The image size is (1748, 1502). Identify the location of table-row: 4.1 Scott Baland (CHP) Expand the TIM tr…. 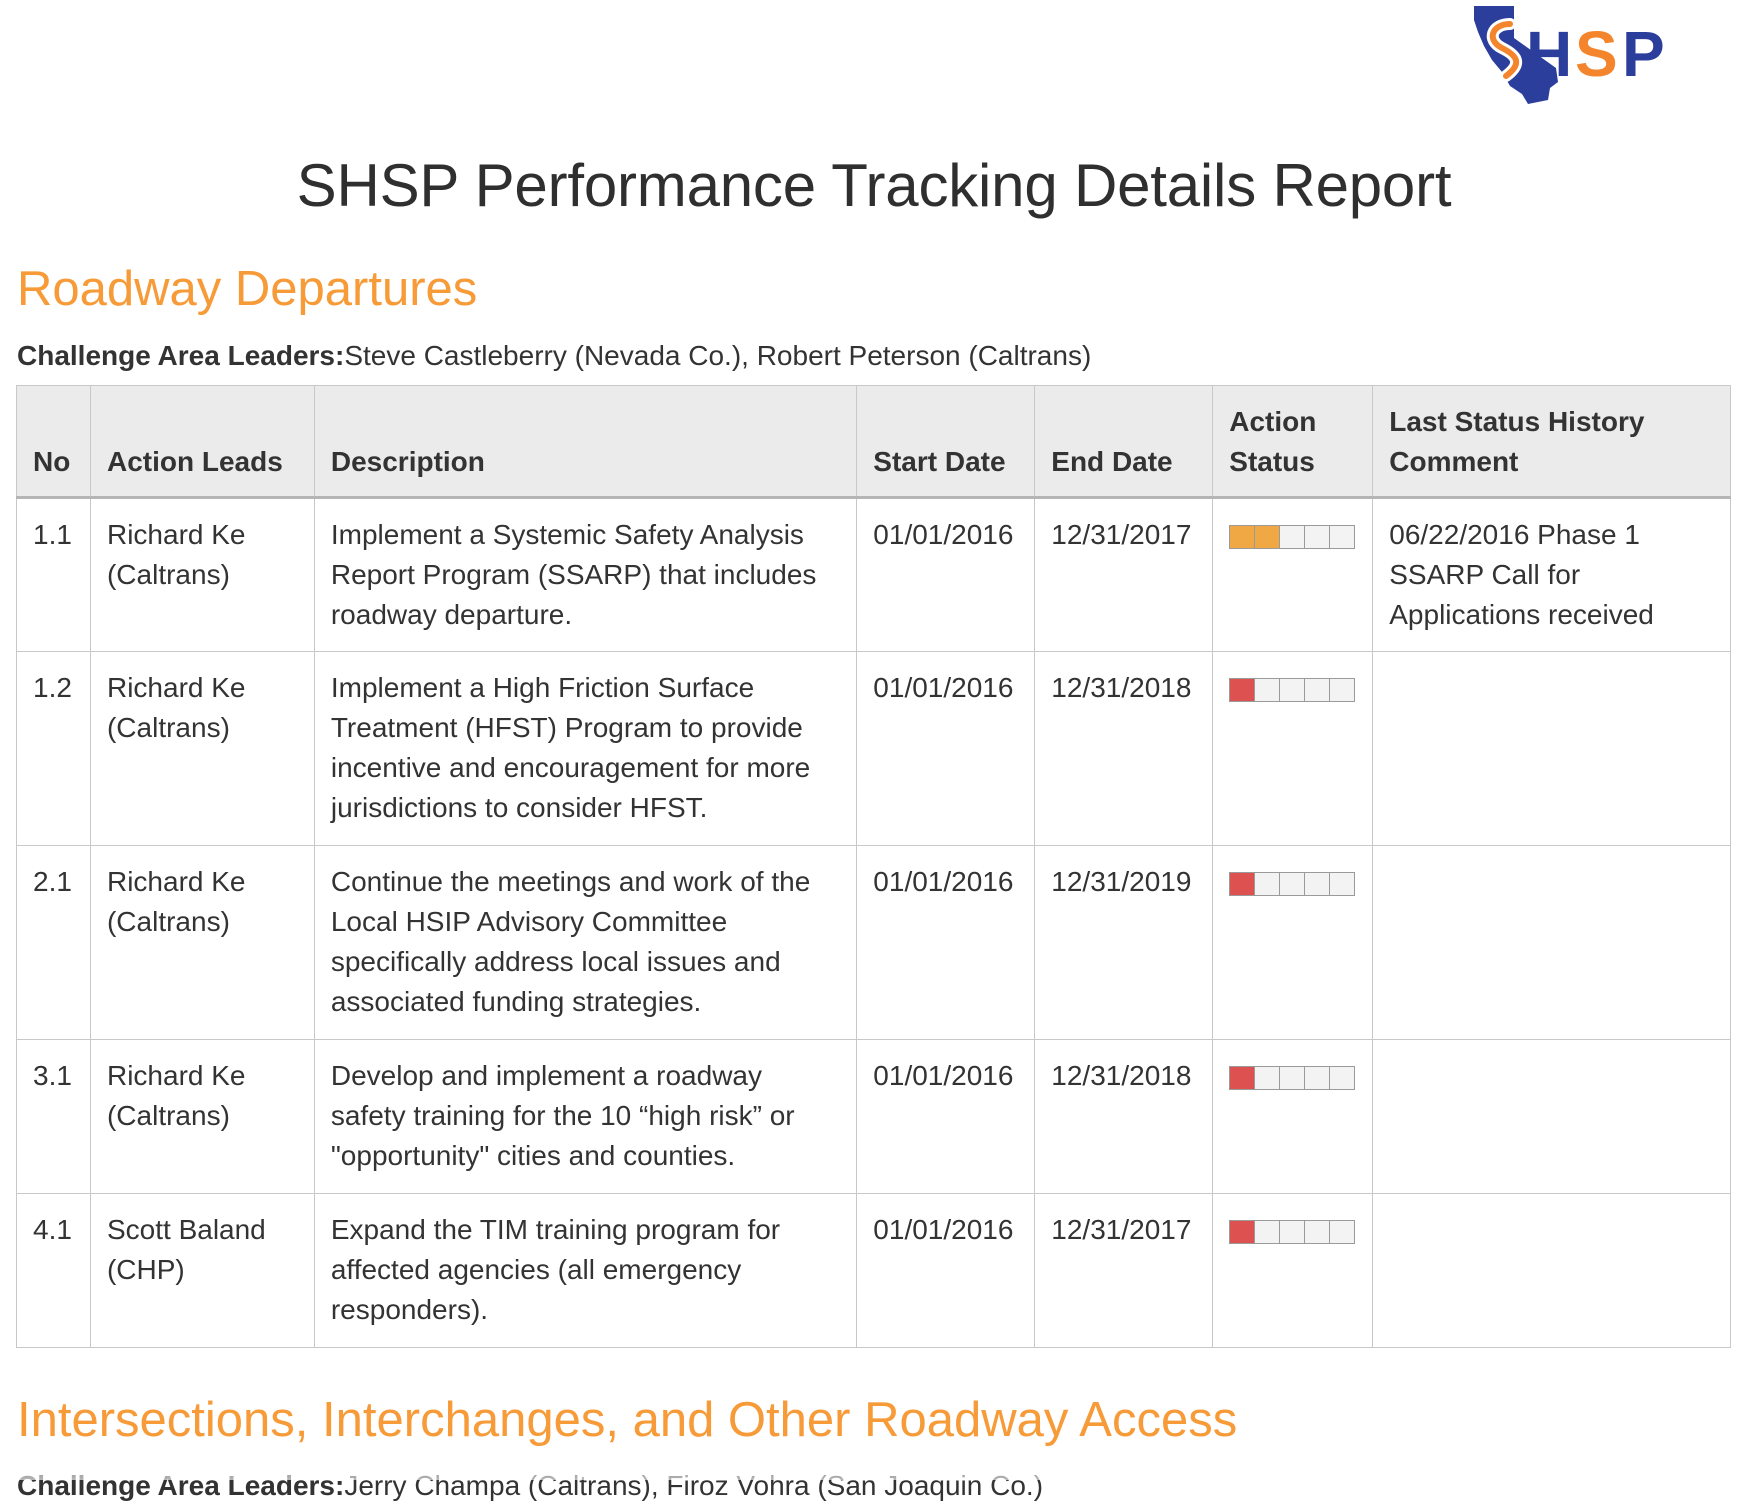
(873, 1270).